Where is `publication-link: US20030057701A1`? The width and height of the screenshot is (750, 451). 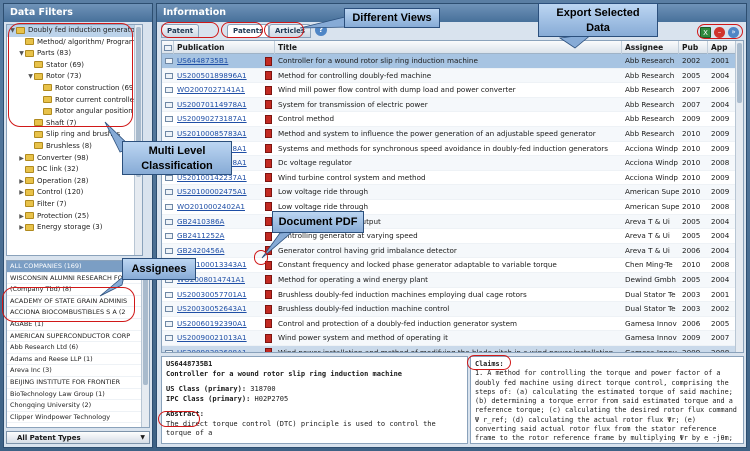 publication-link: US20030057701A1 is located at coordinates (219, 295).